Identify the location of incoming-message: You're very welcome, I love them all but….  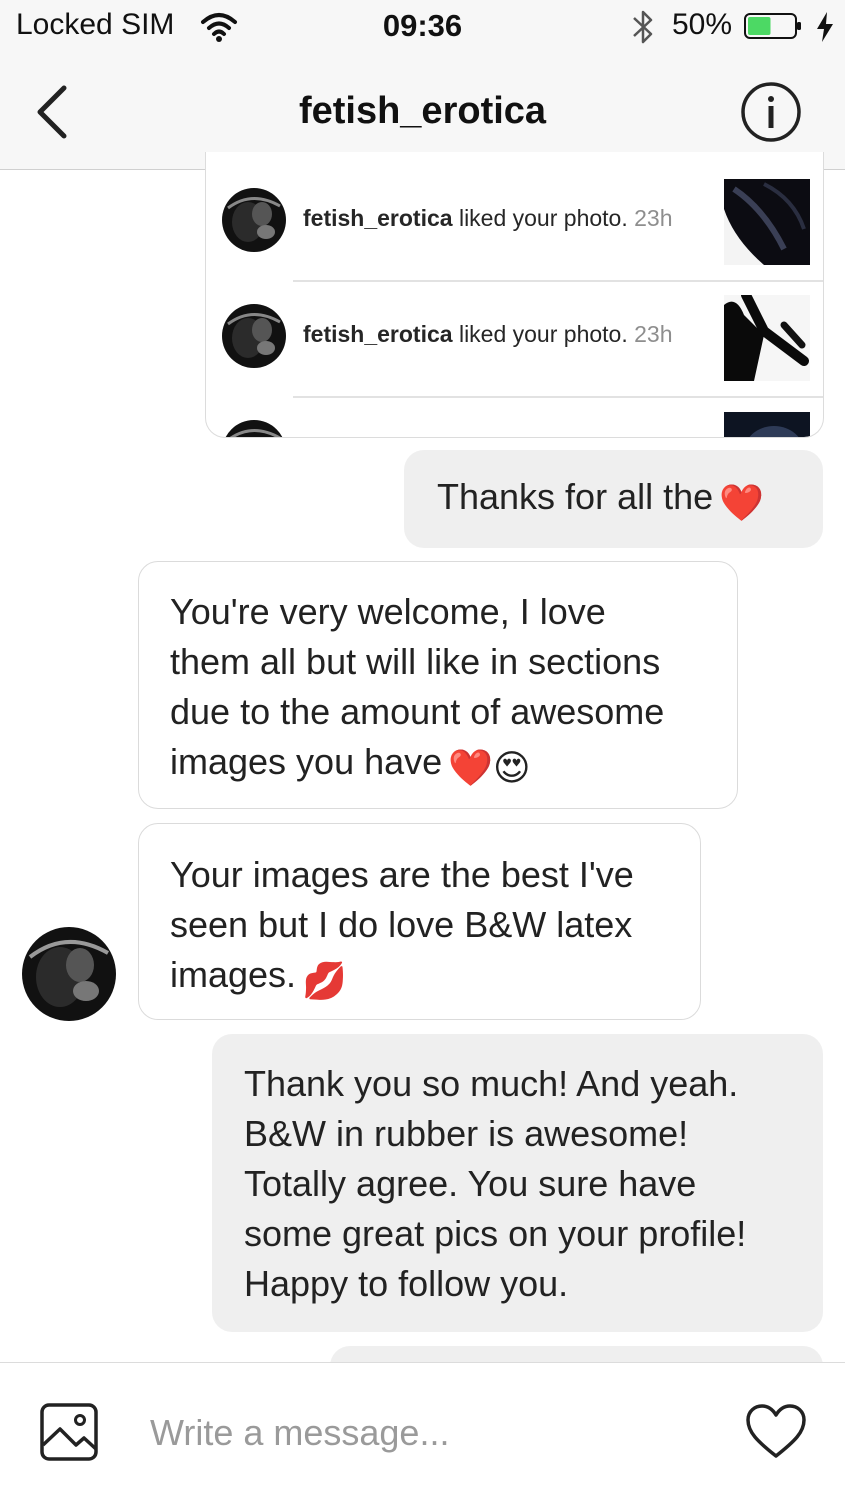
(438, 685).